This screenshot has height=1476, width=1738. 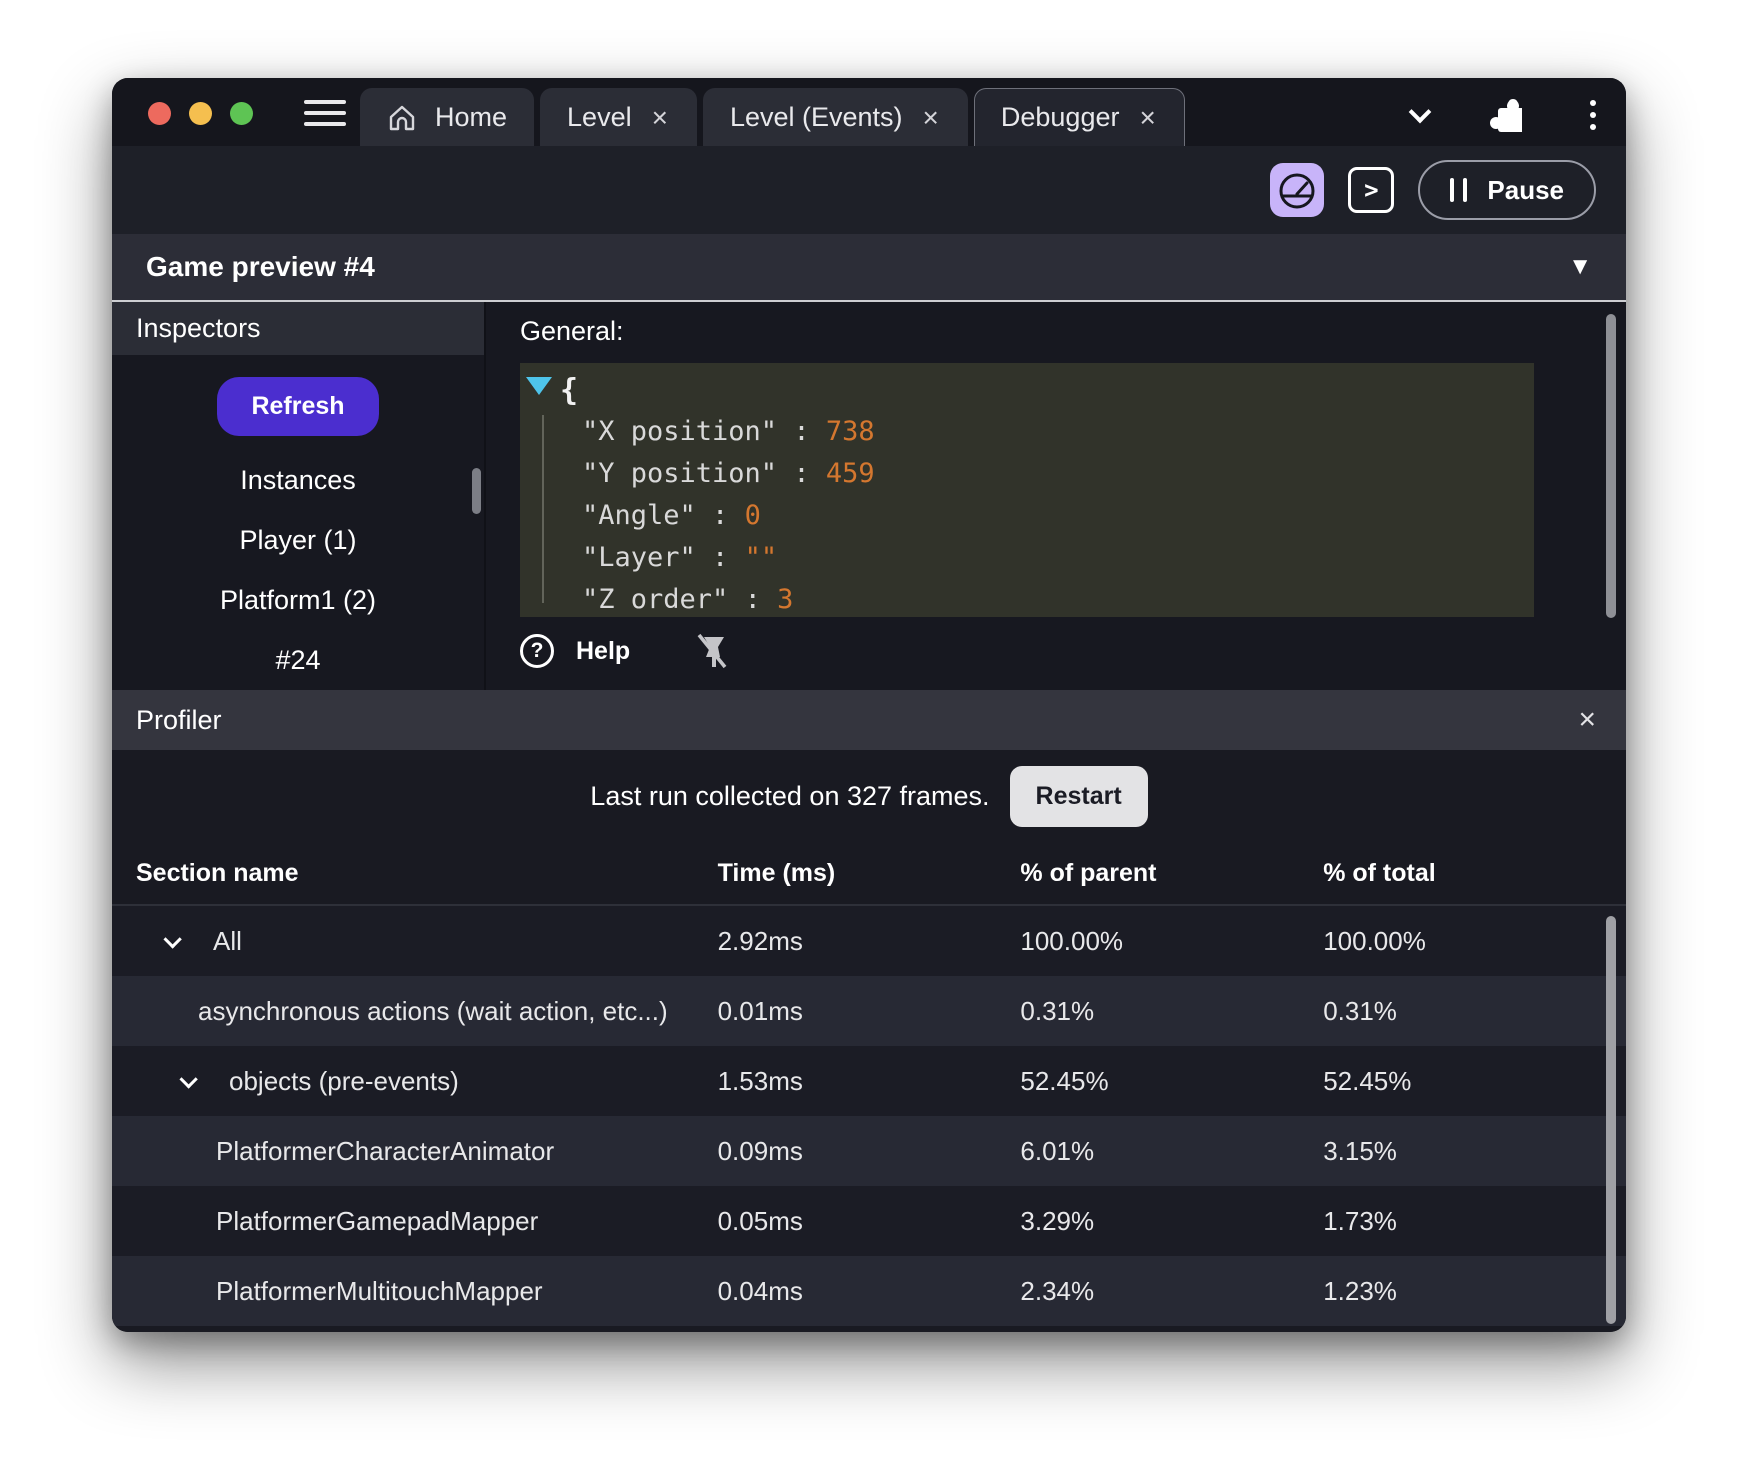 I want to click on tab-level-events: Level (Events) ×, so click(x=835, y=117).